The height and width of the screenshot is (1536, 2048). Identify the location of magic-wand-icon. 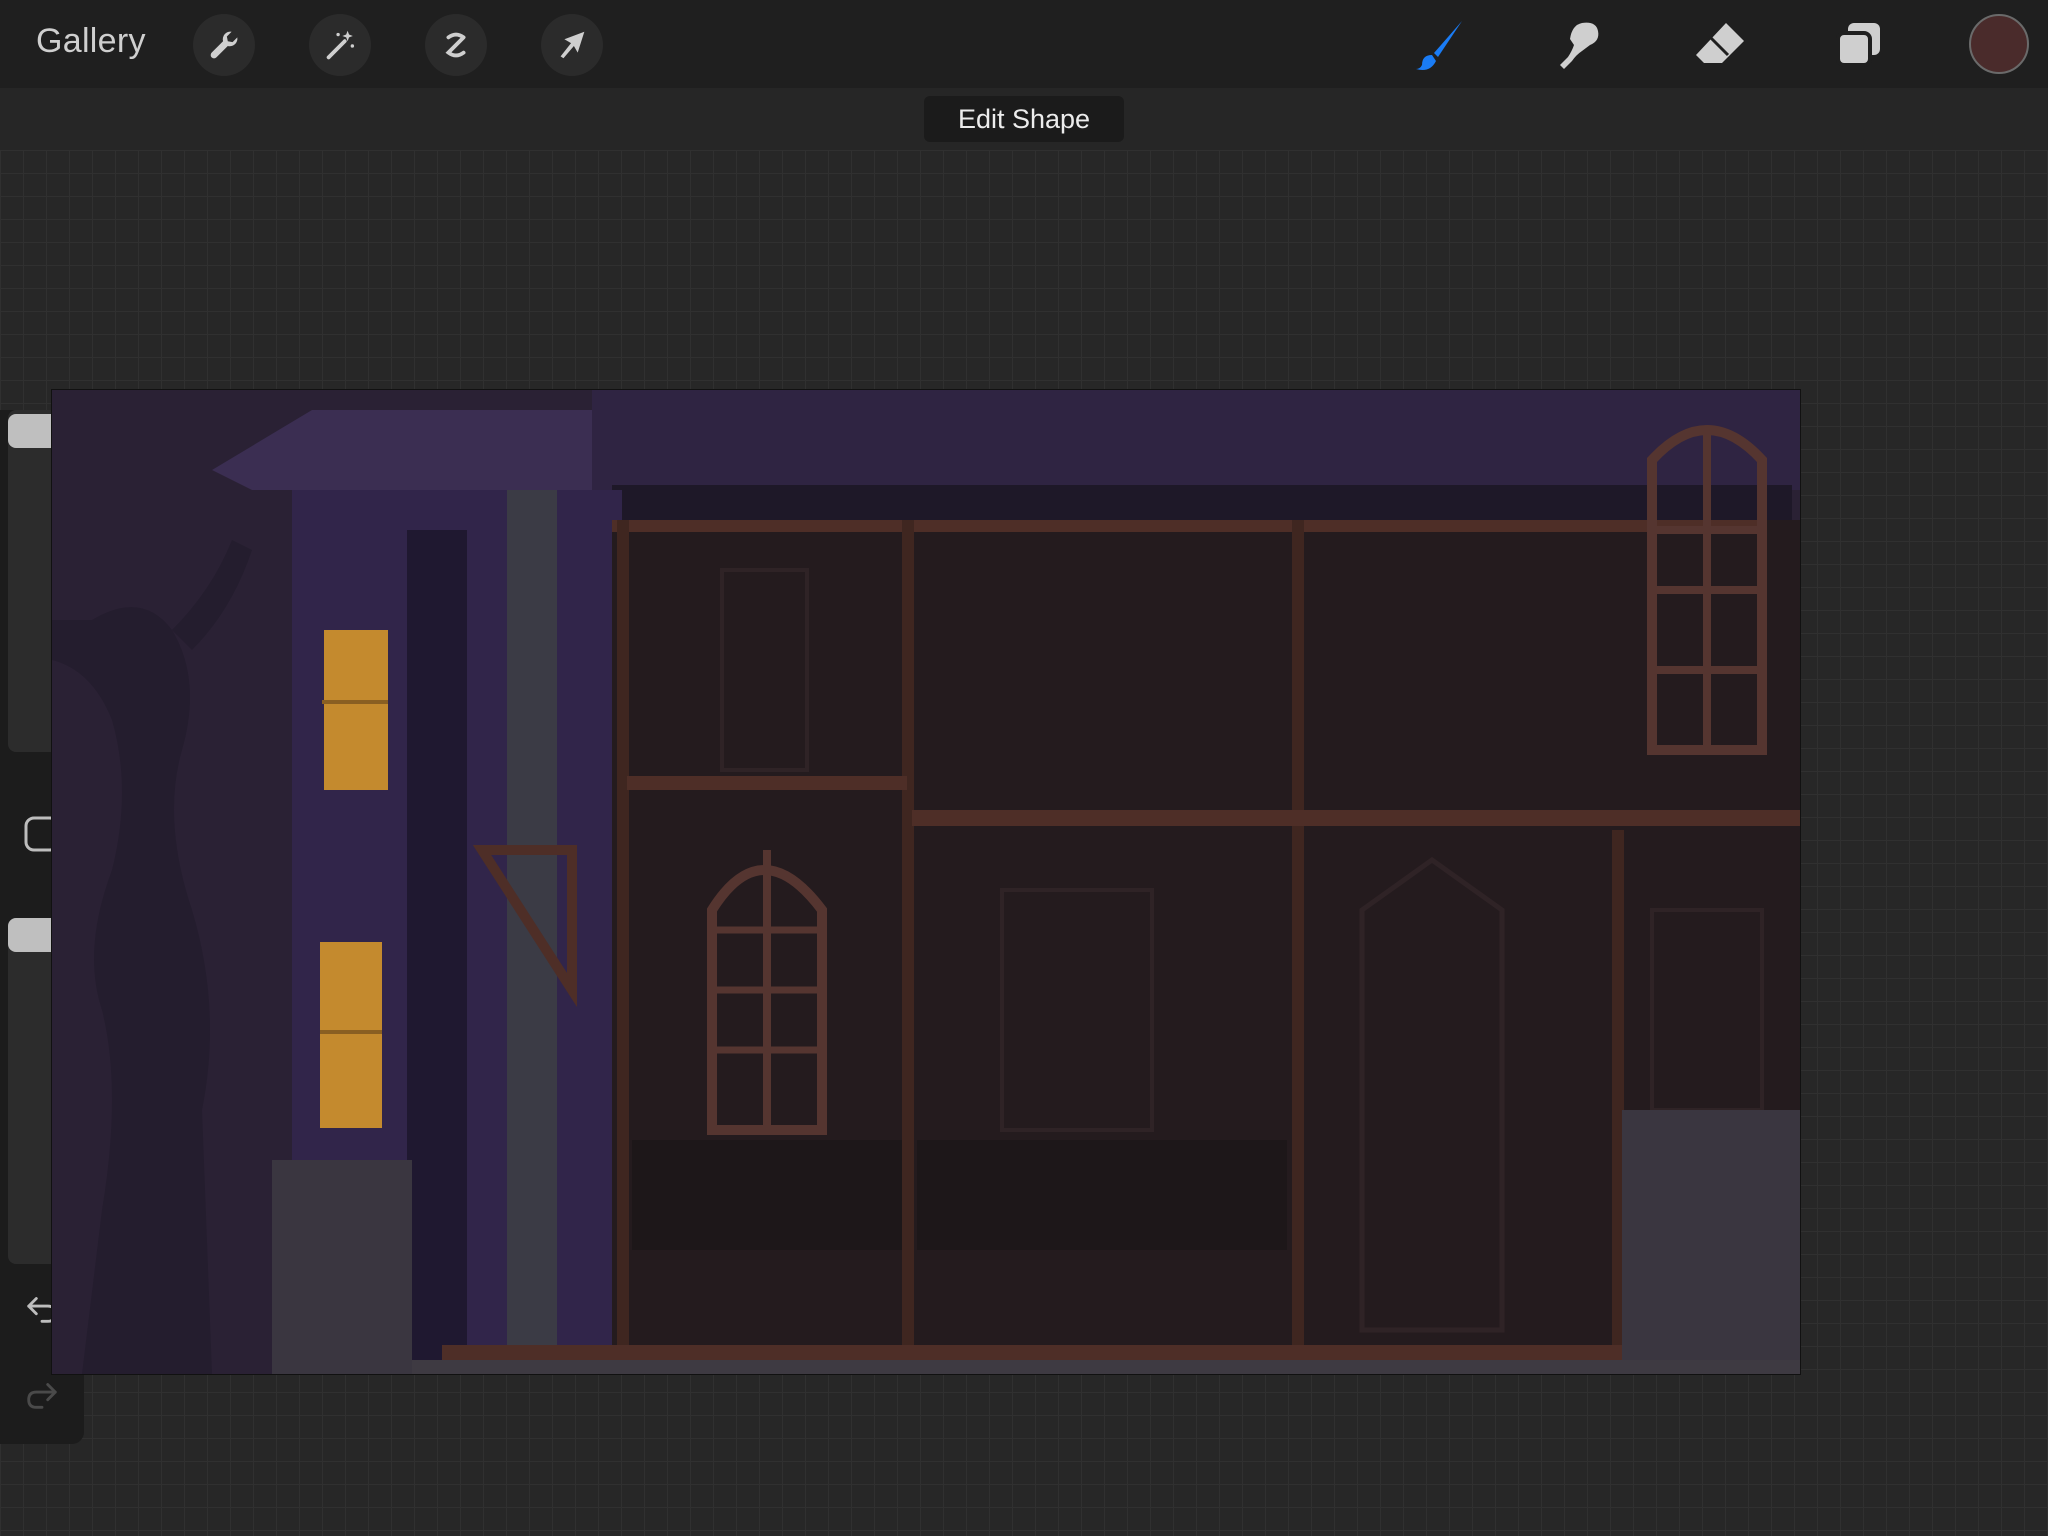
(340, 45).